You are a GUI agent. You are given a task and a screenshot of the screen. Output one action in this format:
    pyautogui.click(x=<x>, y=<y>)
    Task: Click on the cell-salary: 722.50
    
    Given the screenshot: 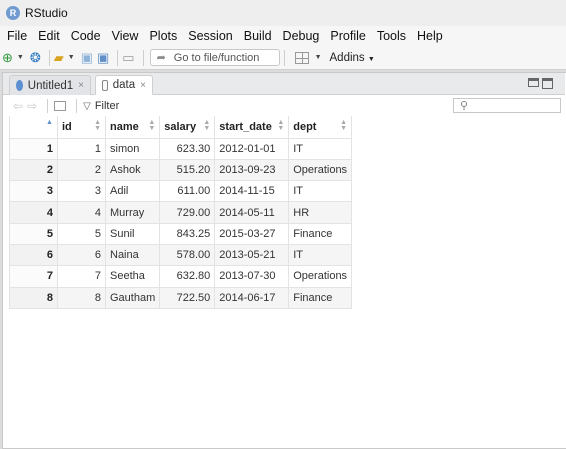 What is the action you would take?
    pyautogui.click(x=187, y=297)
    